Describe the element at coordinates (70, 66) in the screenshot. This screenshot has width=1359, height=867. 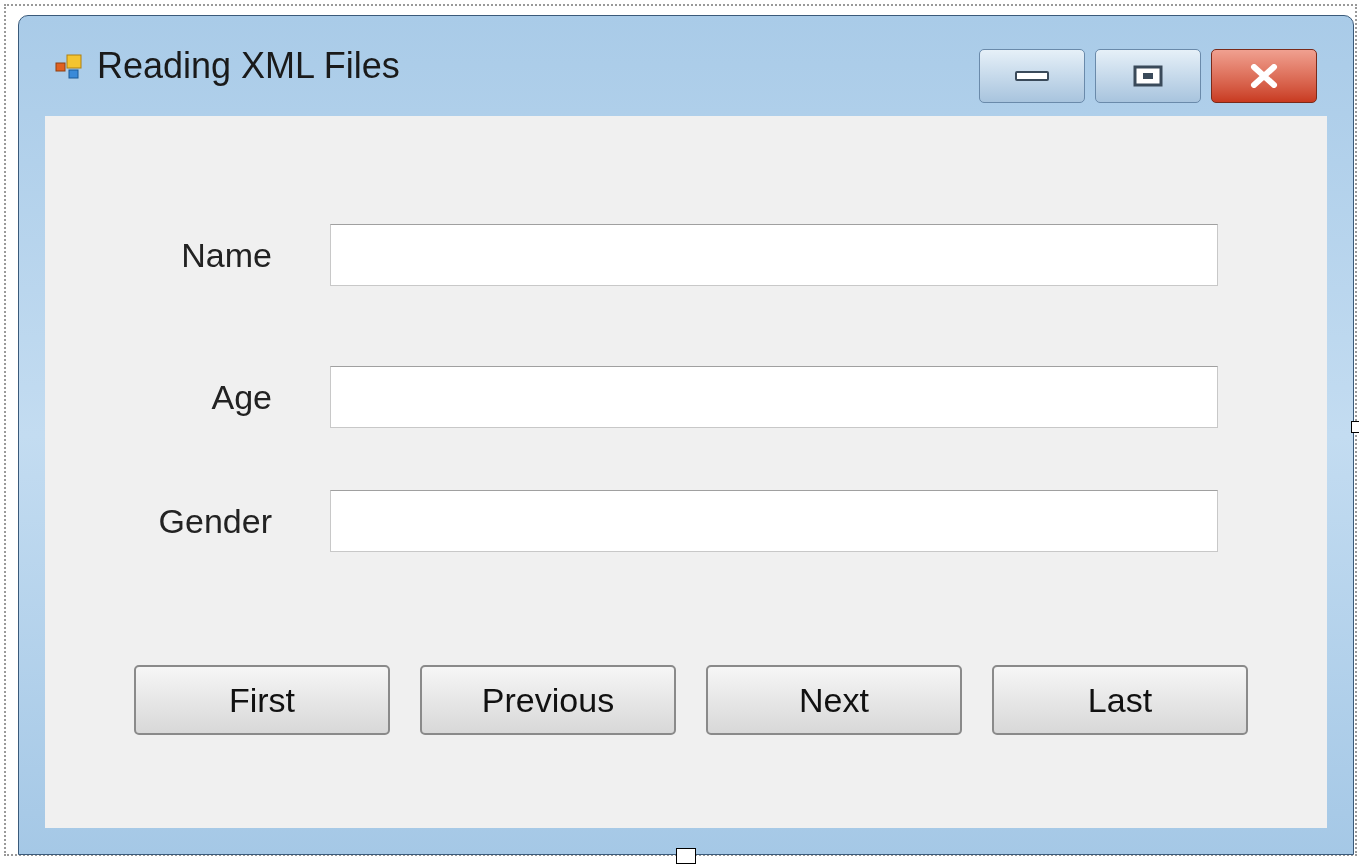
I see `app-icon` at that location.